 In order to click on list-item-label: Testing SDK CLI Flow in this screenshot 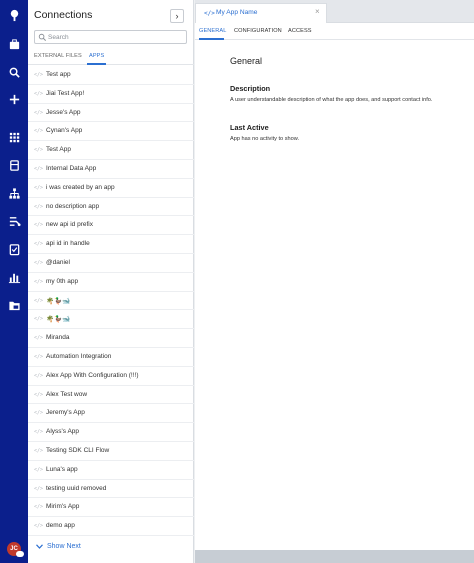, I will do `click(78, 450)`.